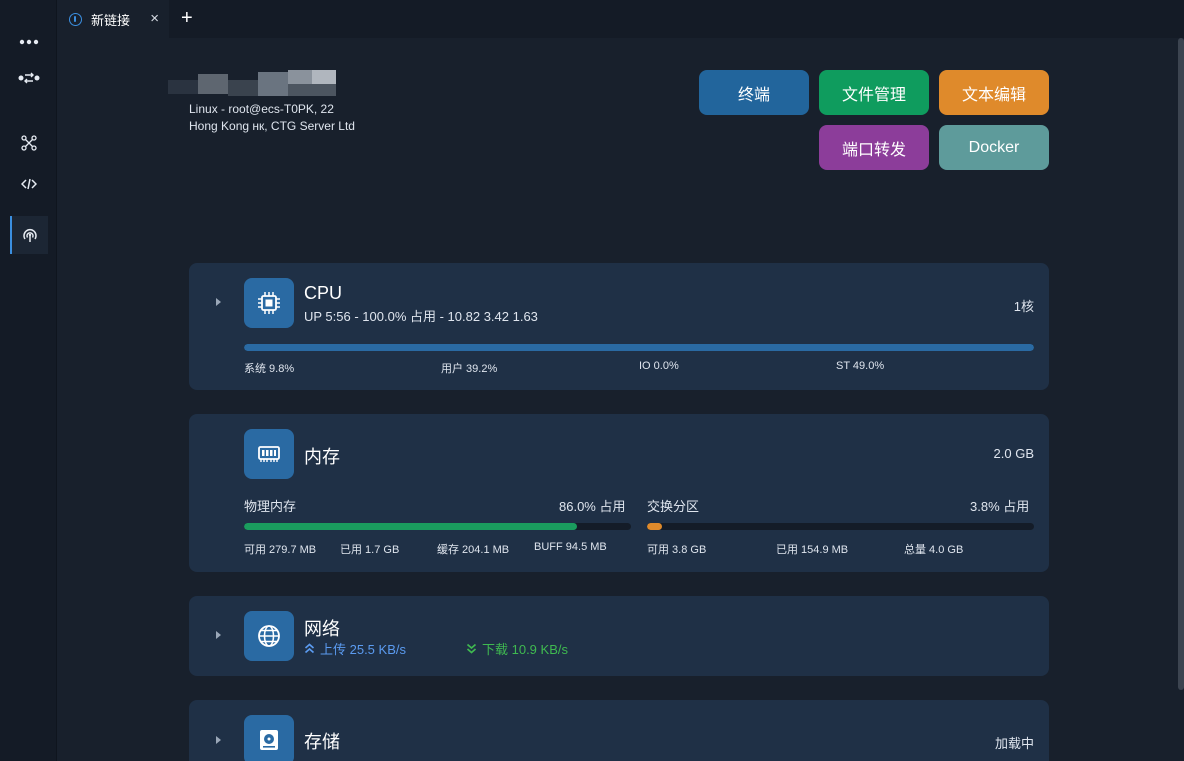 This screenshot has height=761, width=1184. What do you see at coordinates (994, 92) in the screenshot?
I see `text-editor-button: 文本编辑` at bounding box center [994, 92].